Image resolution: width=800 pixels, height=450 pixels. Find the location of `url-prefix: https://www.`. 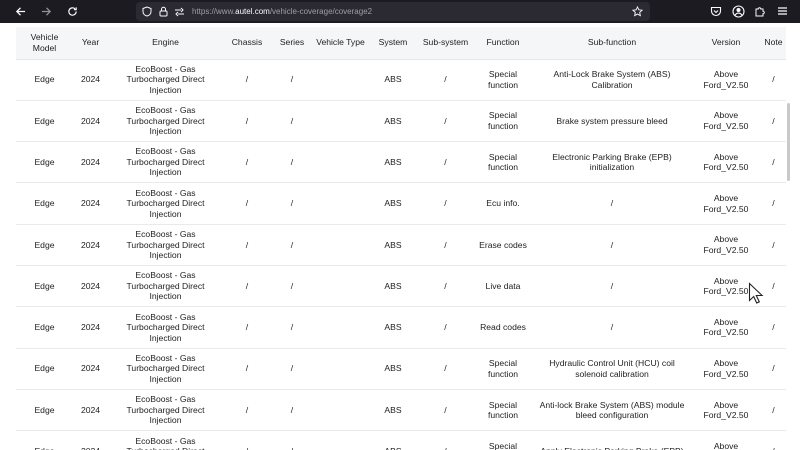

url-prefix: https://www. is located at coordinates (214, 11).